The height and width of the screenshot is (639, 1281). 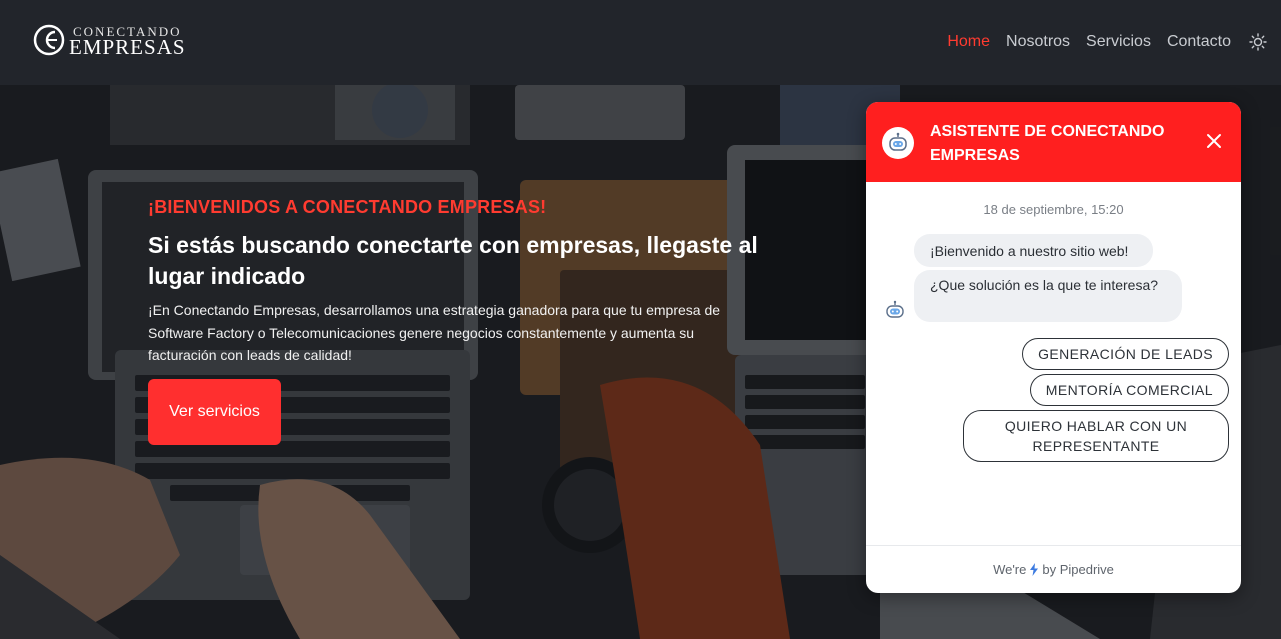 I want to click on logo-mark-icon, so click(x=49, y=40).